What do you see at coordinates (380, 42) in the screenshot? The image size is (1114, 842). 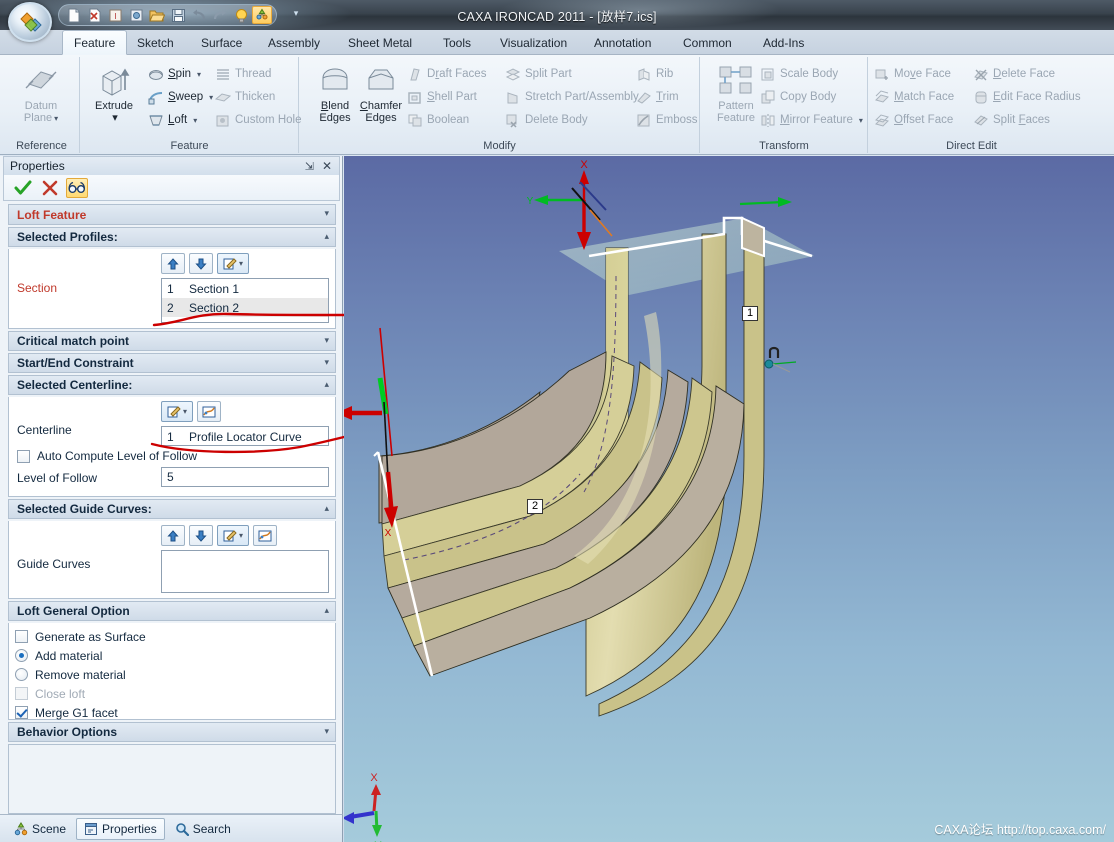 I see `tab-sheet-metal: Sheet Metal` at bounding box center [380, 42].